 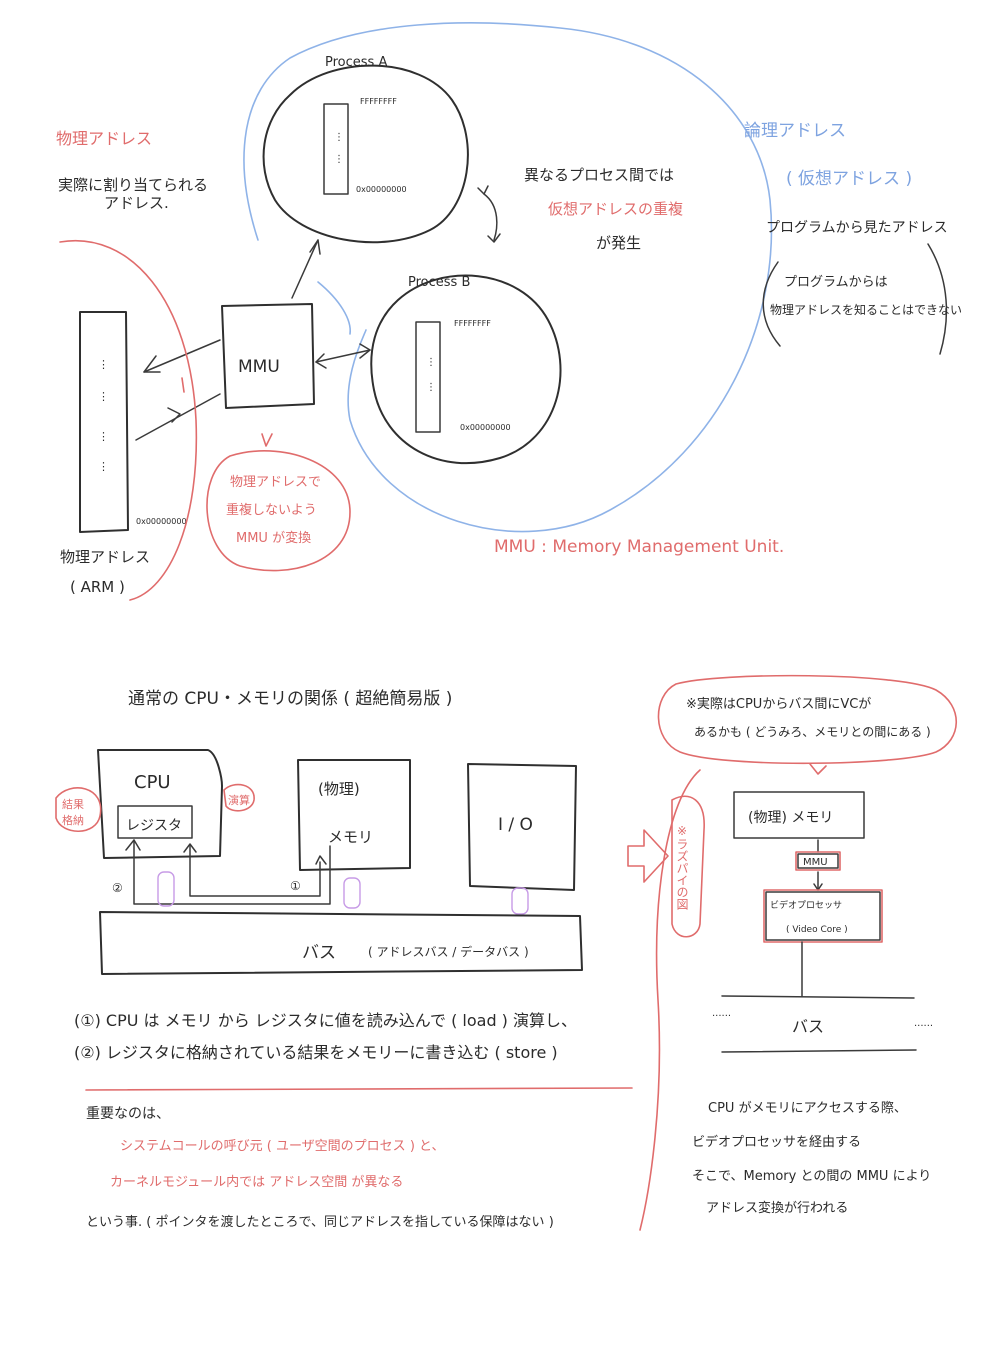 I want to click on side-footer-2: ビデオプロセッサを経由する, so click(x=776, y=1142).